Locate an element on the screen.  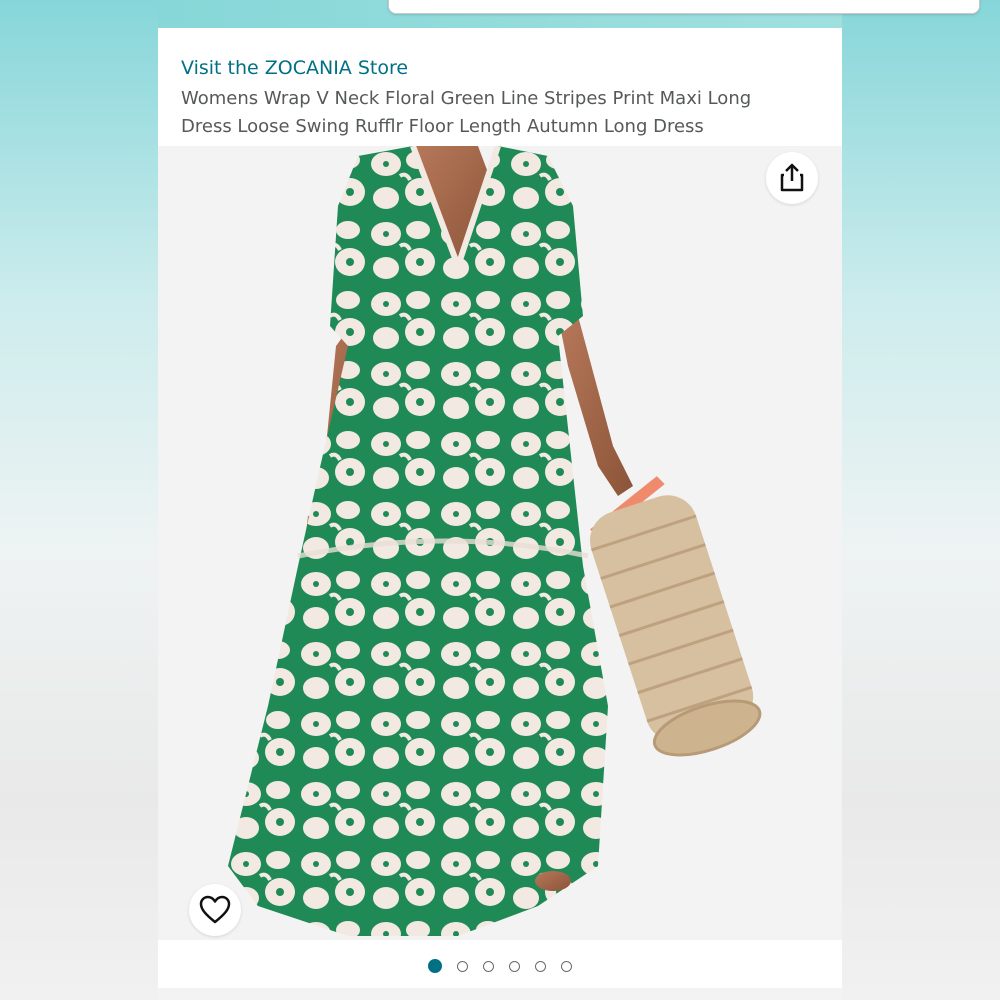
share-button is located at coordinates (792, 178).